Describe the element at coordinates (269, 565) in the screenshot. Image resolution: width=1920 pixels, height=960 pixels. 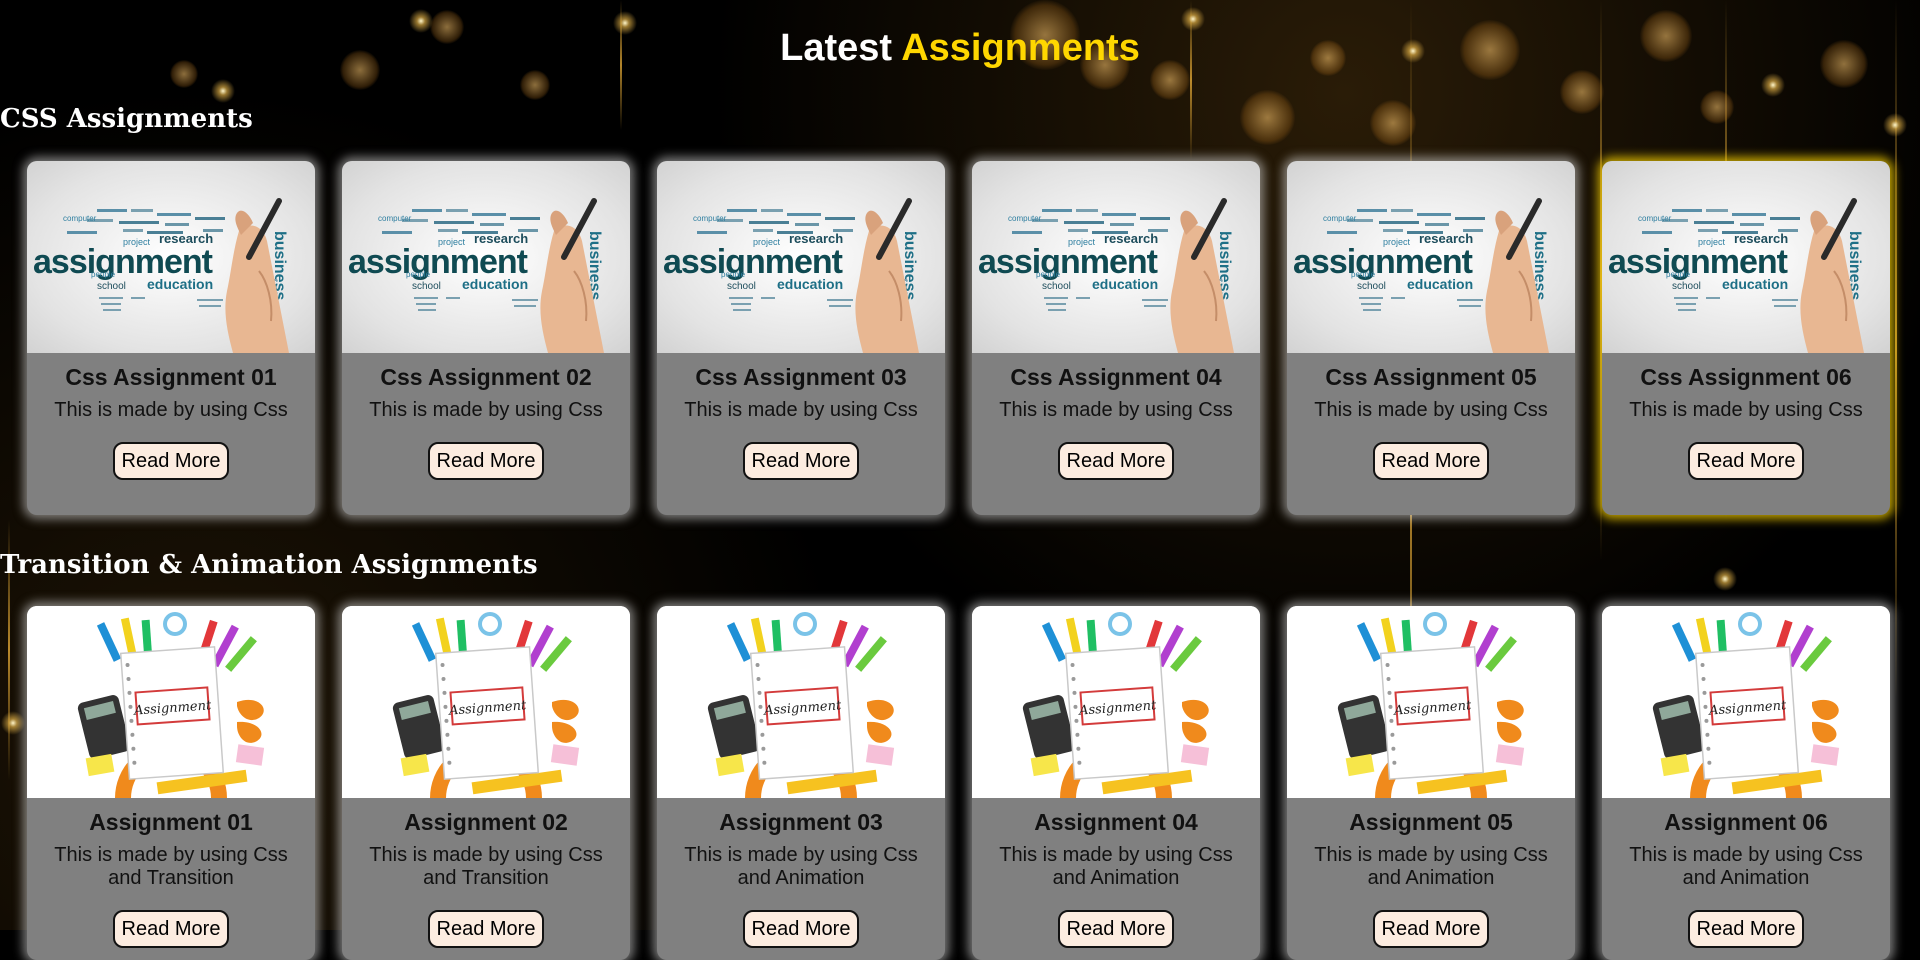
I see `transition-animation-assignments-heading: Transition & Animation Assignments` at that location.